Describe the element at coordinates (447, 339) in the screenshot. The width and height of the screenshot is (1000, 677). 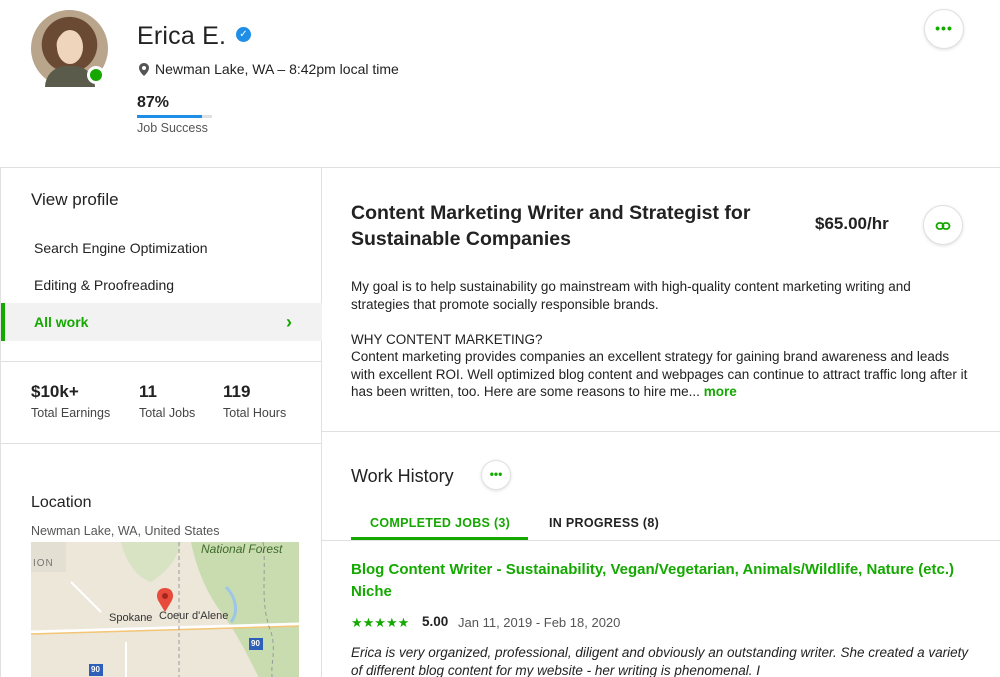
I see `description-heading: WHY CONTENT MARKETING?` at that location.